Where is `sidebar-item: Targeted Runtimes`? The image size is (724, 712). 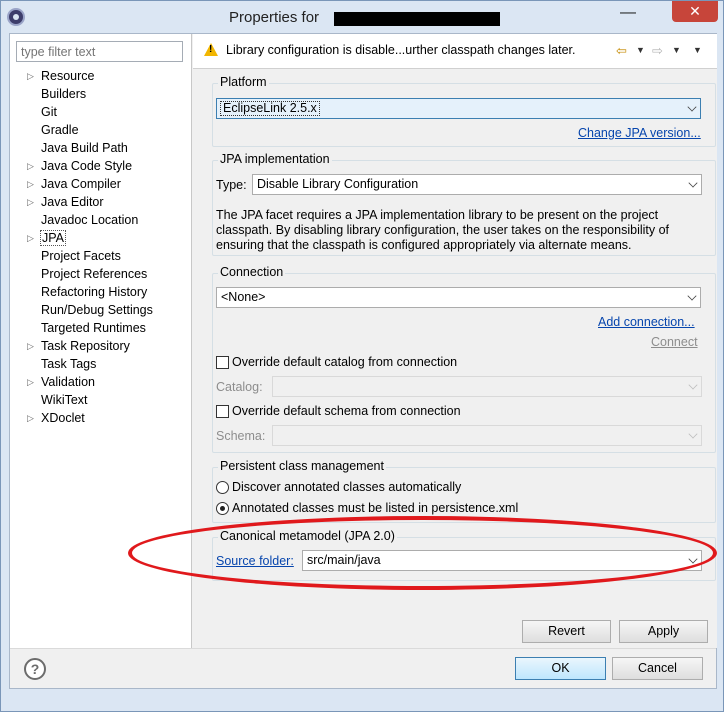
sidebar-item: Targeted Runtimes is located at coordinates (101, 328).